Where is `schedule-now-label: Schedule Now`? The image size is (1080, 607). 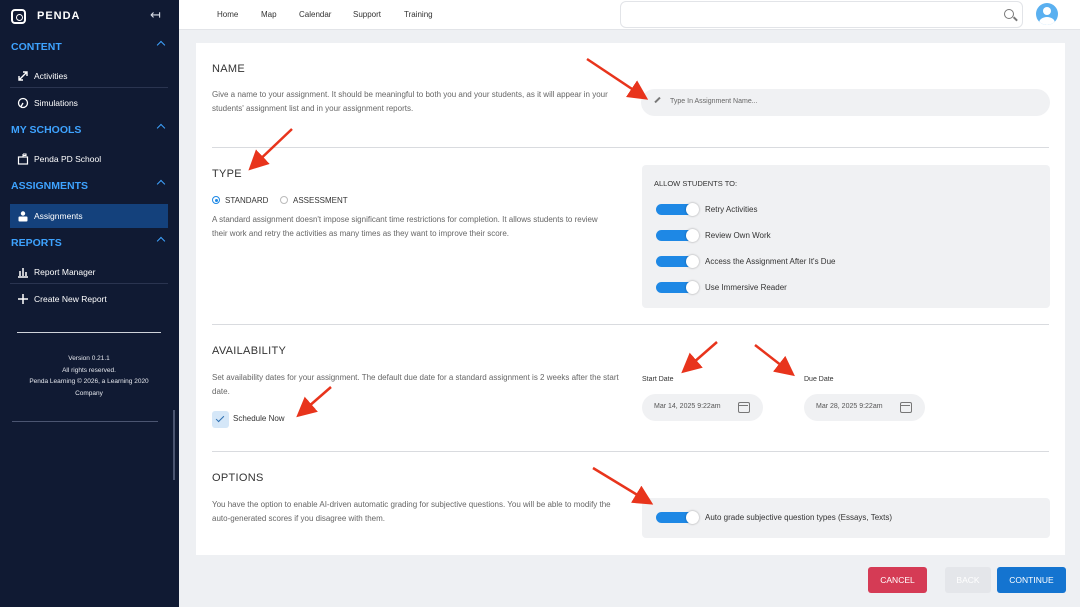 schedule-now-label: Schedule Now is located at coordinates (259, 418).